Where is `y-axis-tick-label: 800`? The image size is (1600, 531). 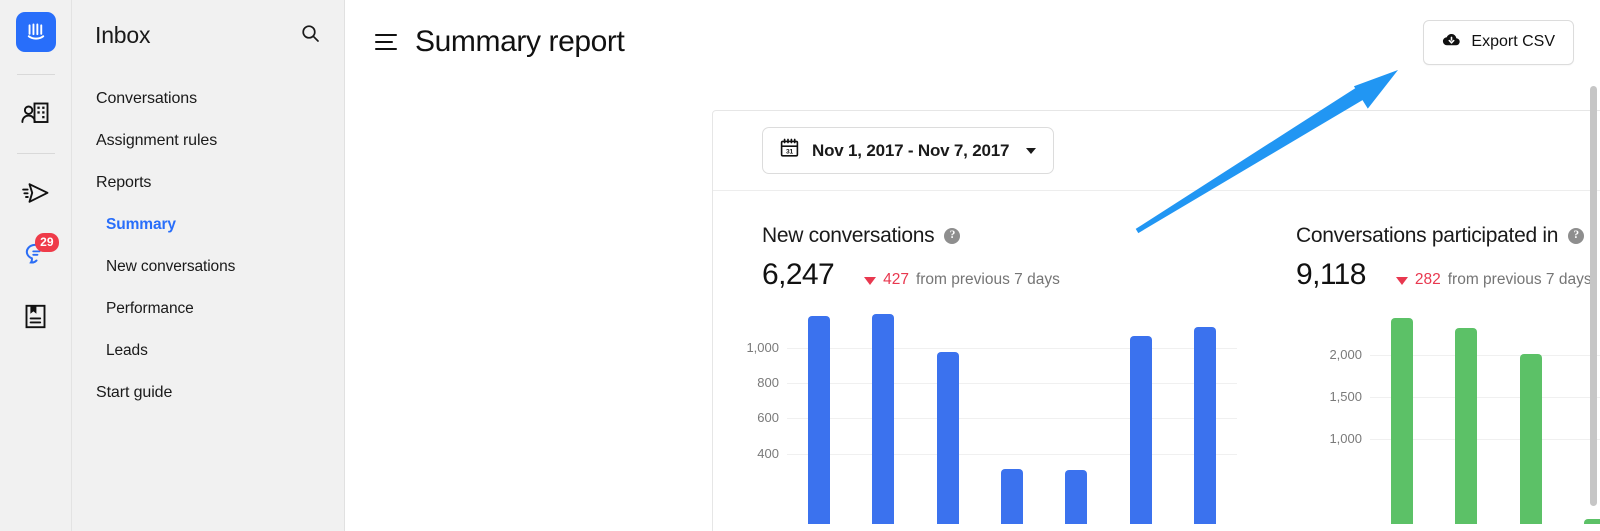
y-axis-tick-label: 800 is located at coordinates (768, 383).